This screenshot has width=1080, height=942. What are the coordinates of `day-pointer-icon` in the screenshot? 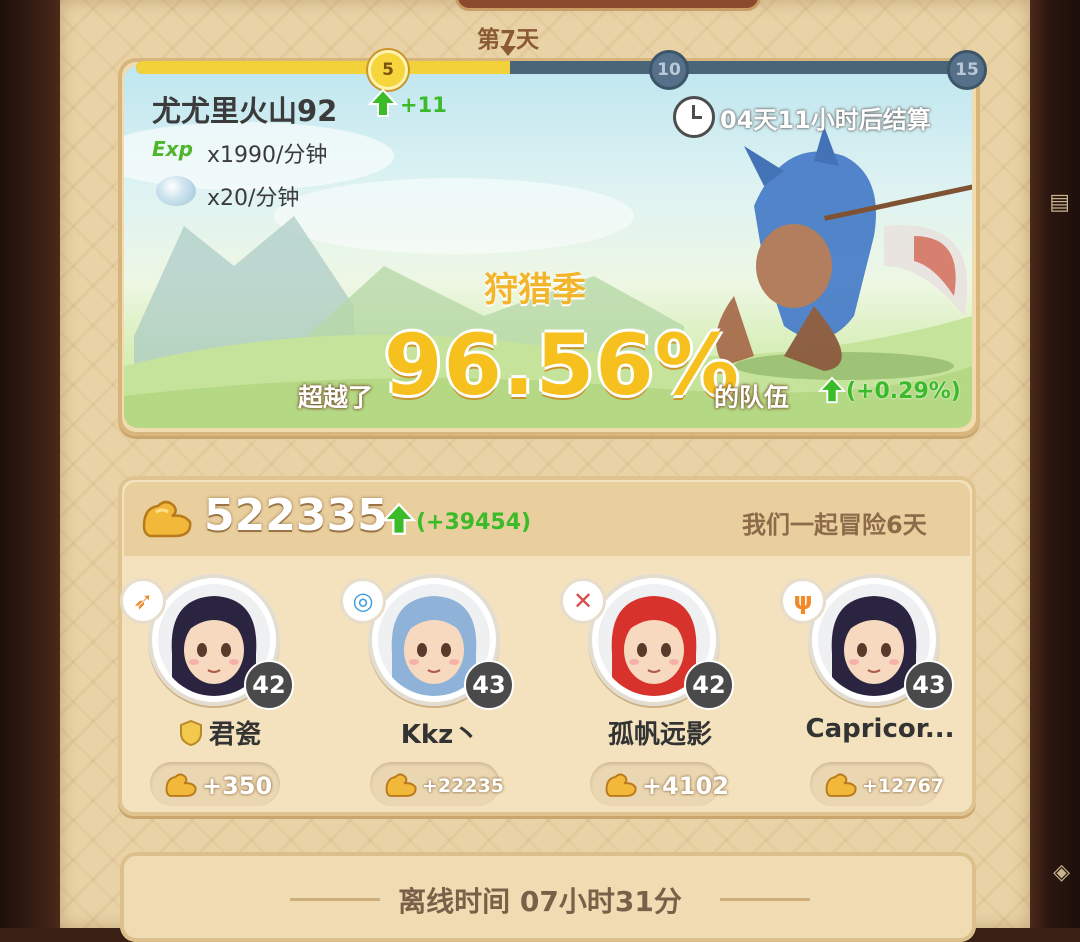 It's located at (508, 51).